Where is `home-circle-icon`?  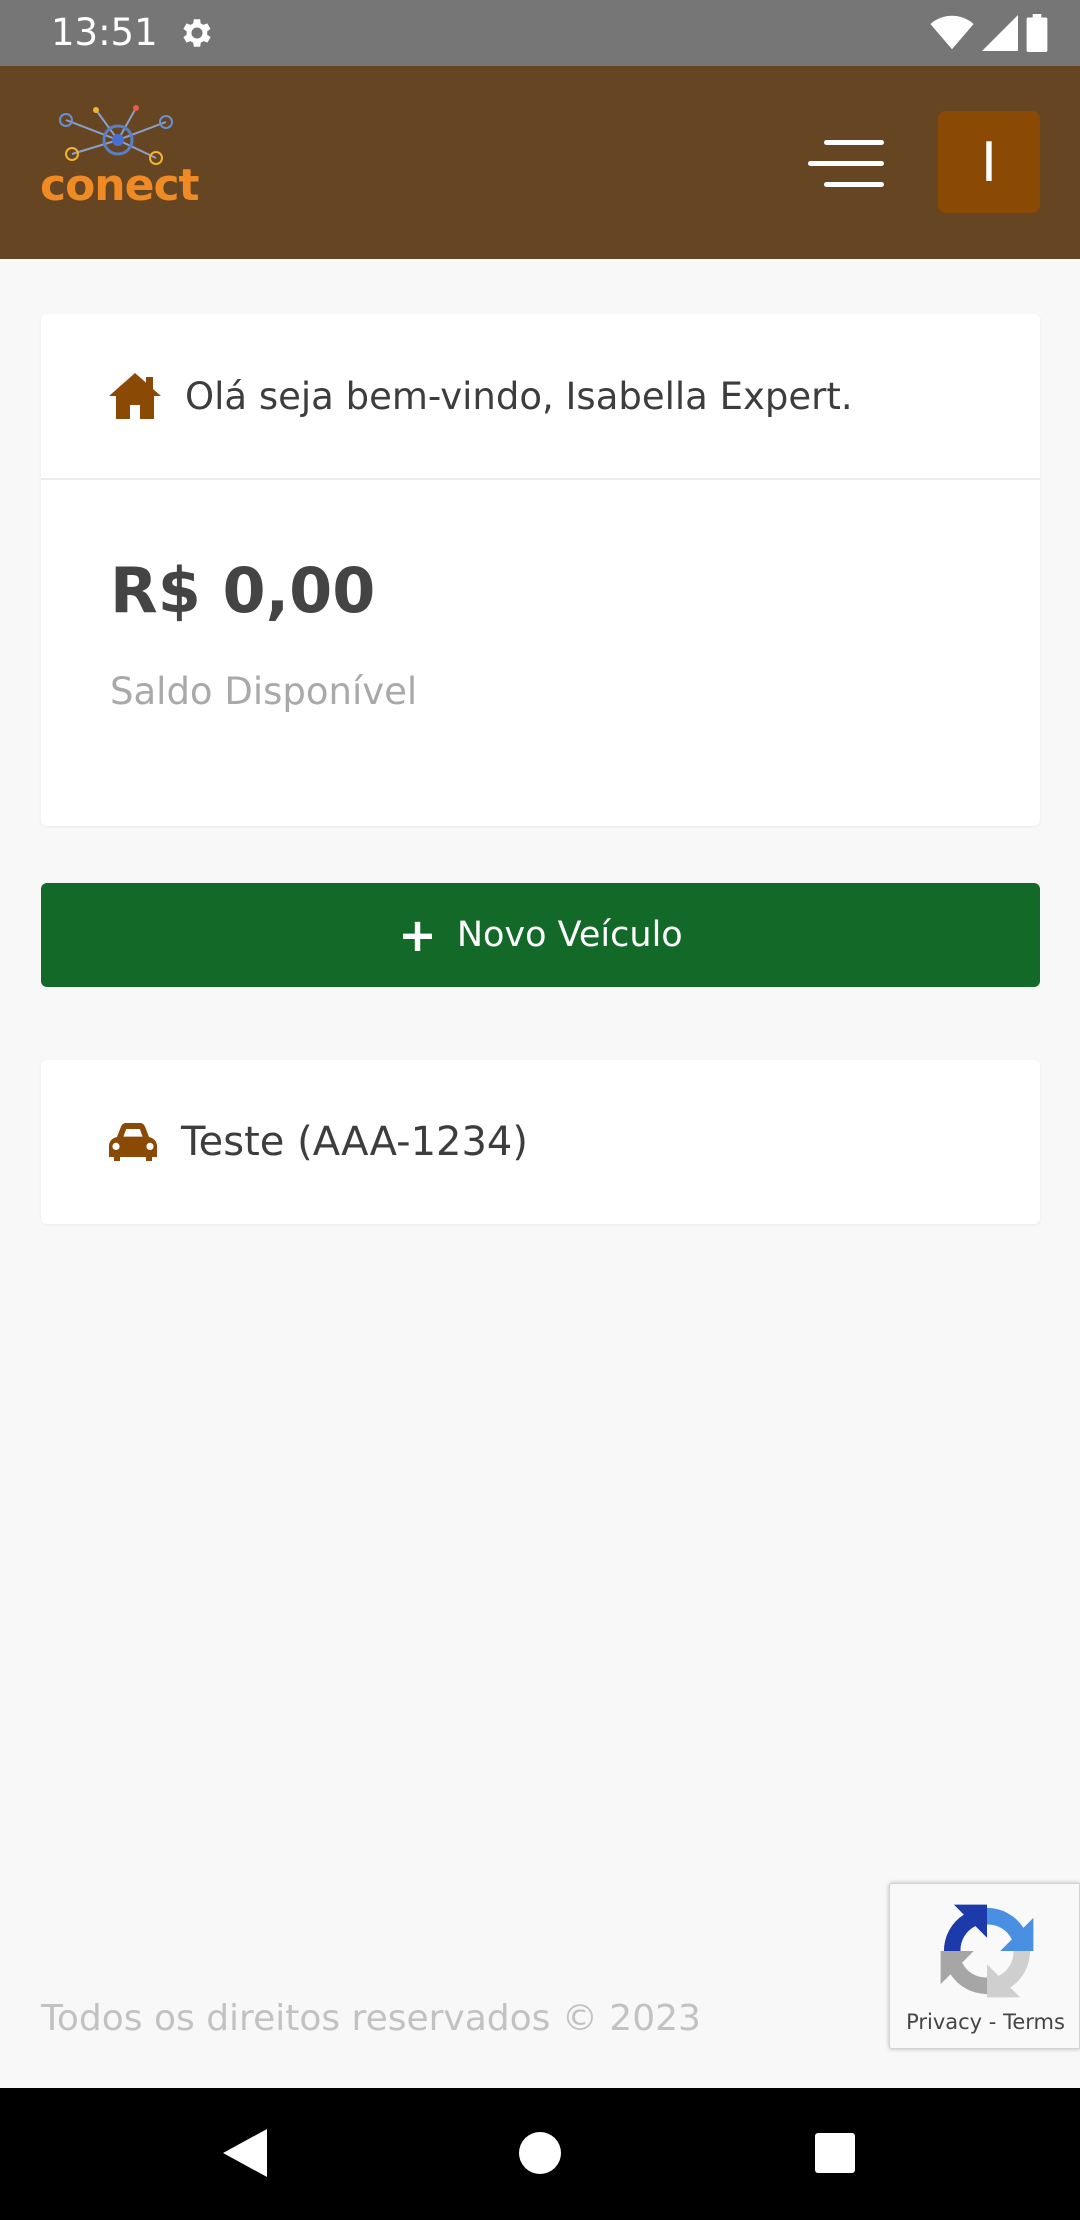
home-circle-icon is located at coordinates (540, 2153).